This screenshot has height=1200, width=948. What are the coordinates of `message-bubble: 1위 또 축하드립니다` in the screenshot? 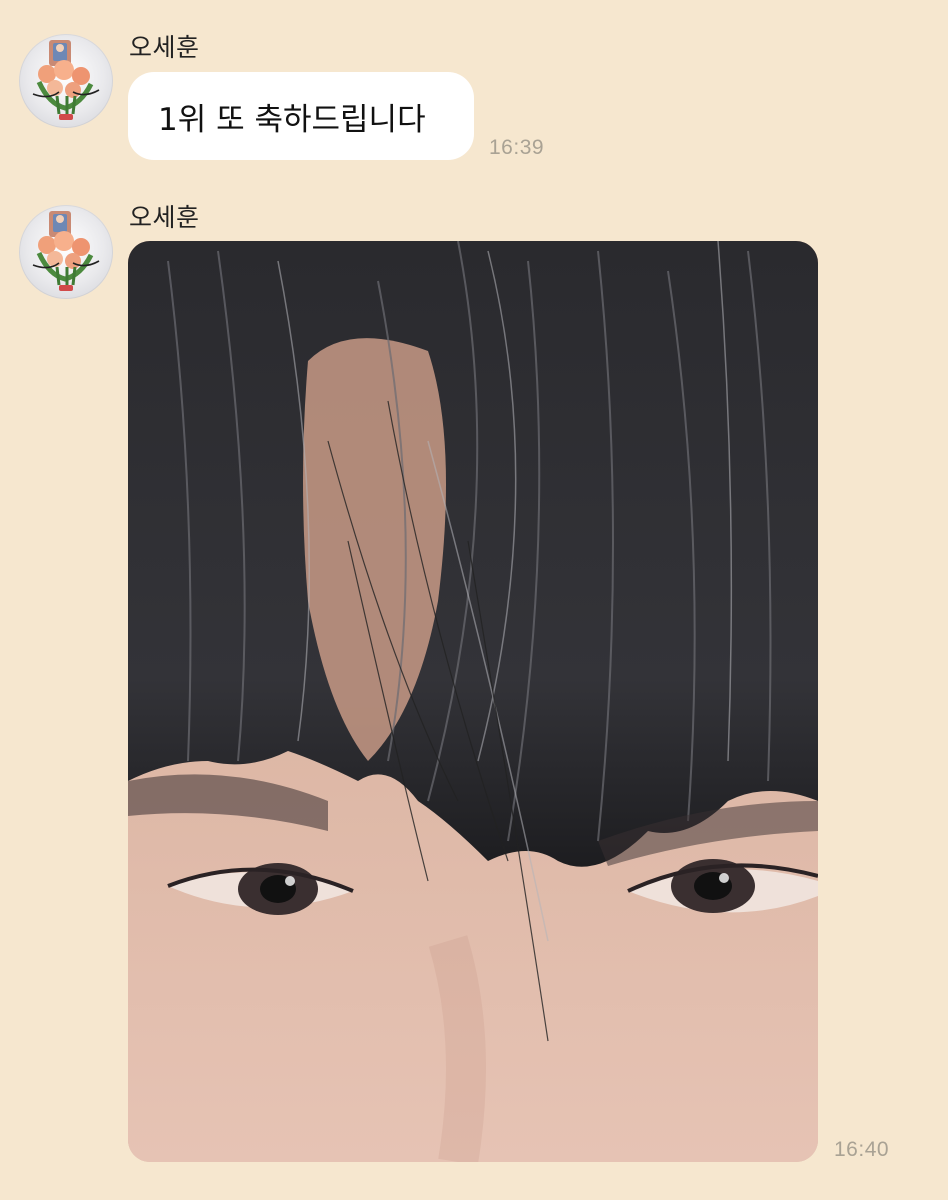 It's located at (301, 116).